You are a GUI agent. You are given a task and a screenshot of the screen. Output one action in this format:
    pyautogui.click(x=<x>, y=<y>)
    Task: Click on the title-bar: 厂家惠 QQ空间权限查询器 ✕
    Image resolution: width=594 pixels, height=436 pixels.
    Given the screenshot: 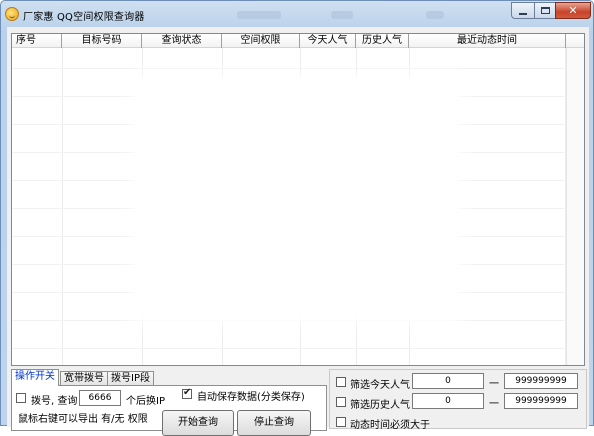 What is the action you would take?
    pyautogui.click(x=297, y=14)
    